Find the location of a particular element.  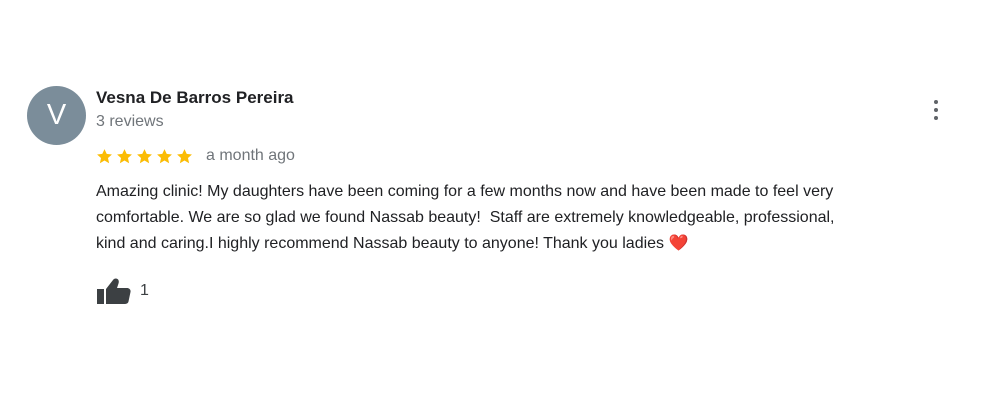

avatar: V is located at coordinates (56, 115).